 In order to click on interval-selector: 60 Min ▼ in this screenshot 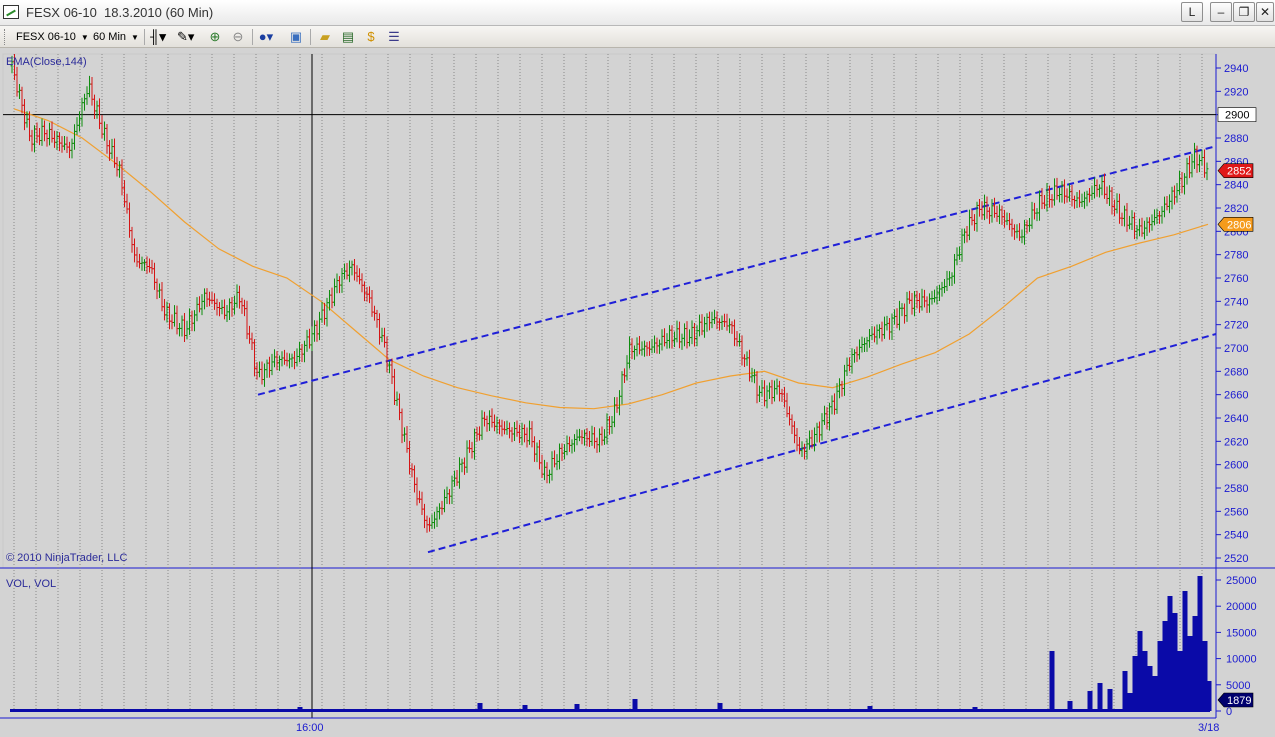, I will do `click(116, 37)`.